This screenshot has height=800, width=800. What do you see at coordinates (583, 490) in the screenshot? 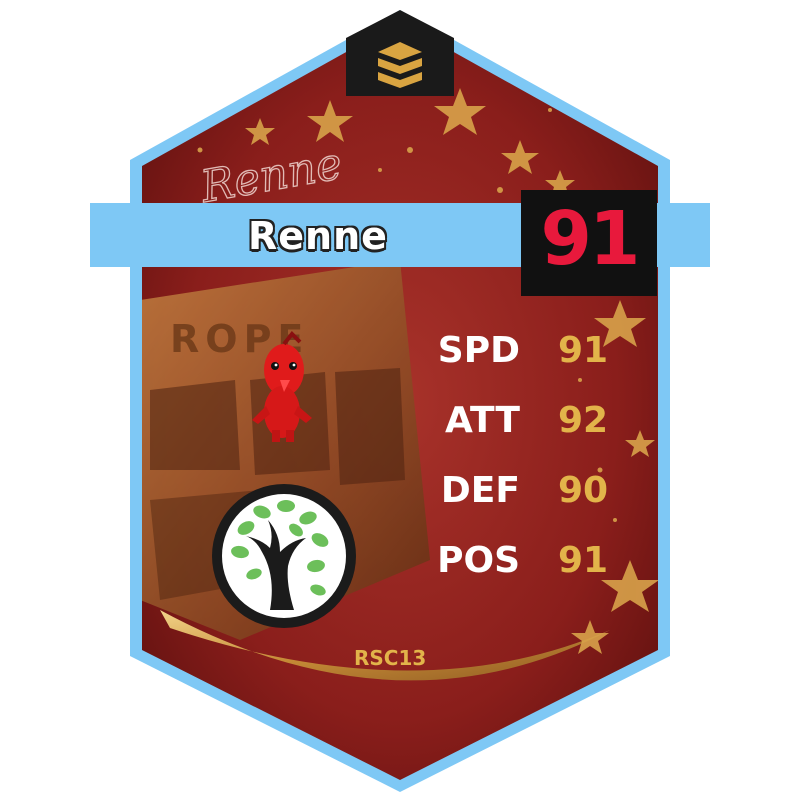
I see `stat-value-def: 90` at bounding box center [583, 490].